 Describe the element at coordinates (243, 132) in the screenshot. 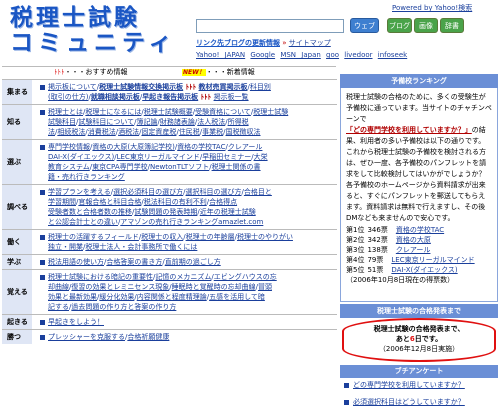

I see `category-link: 国税徴収法` at that location.